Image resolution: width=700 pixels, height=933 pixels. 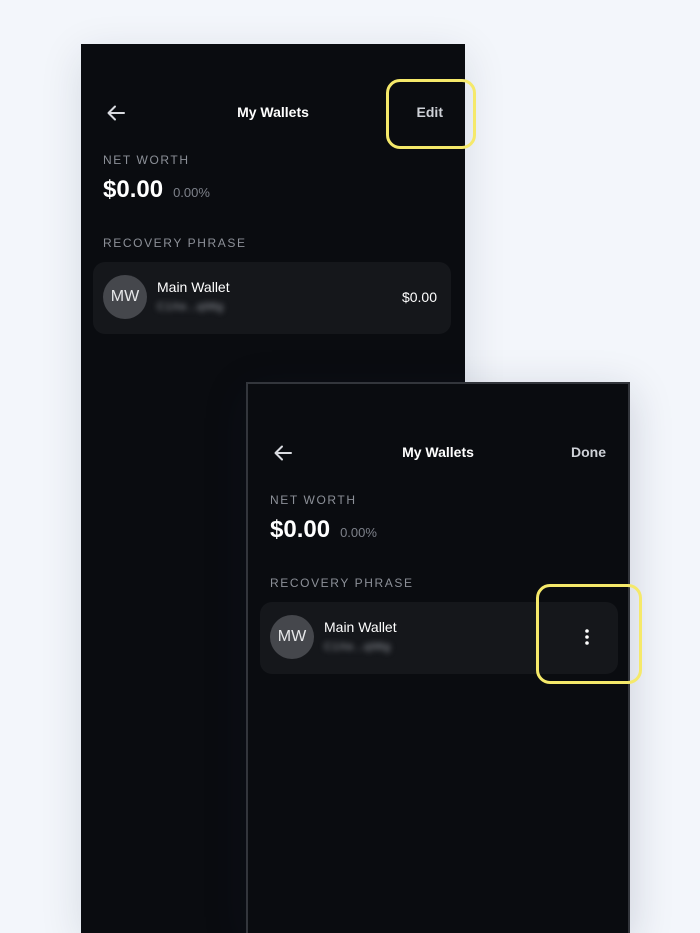 What do you see at coordinates (273, 112) in the screenshot?
I see `page-title: My Wallets` at bounding box center [273, 112].